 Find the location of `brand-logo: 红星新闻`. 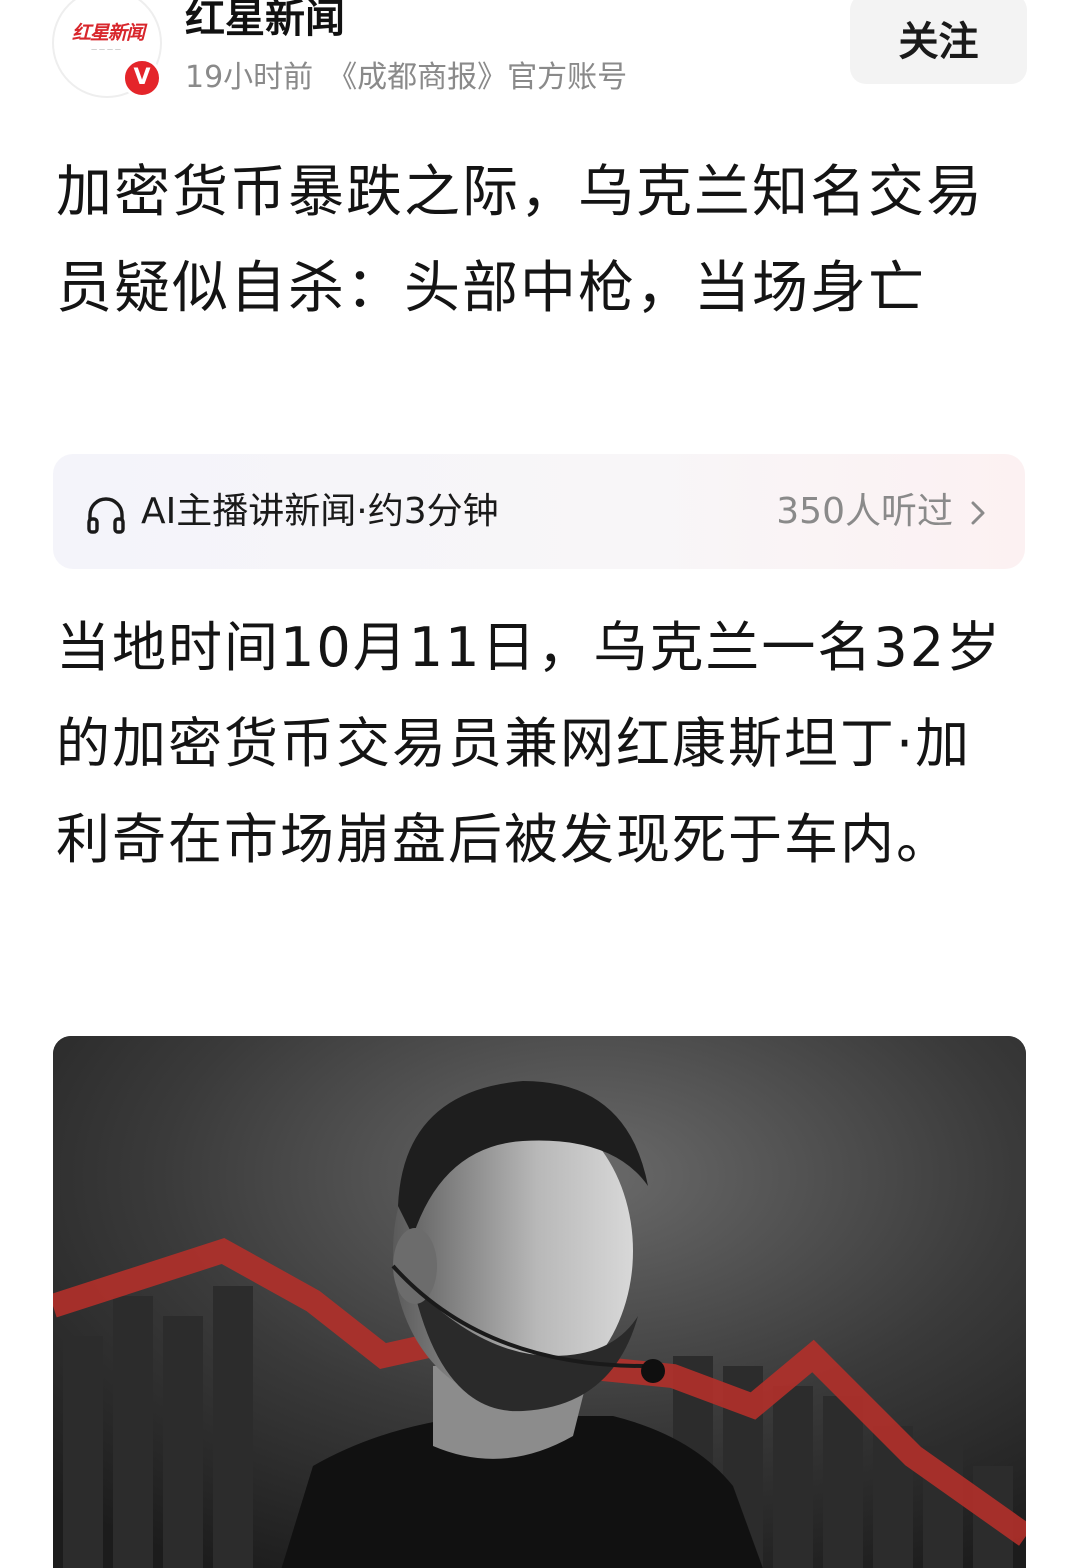

brand-logo: 红星新闻 is located at coordinates (108, 33).